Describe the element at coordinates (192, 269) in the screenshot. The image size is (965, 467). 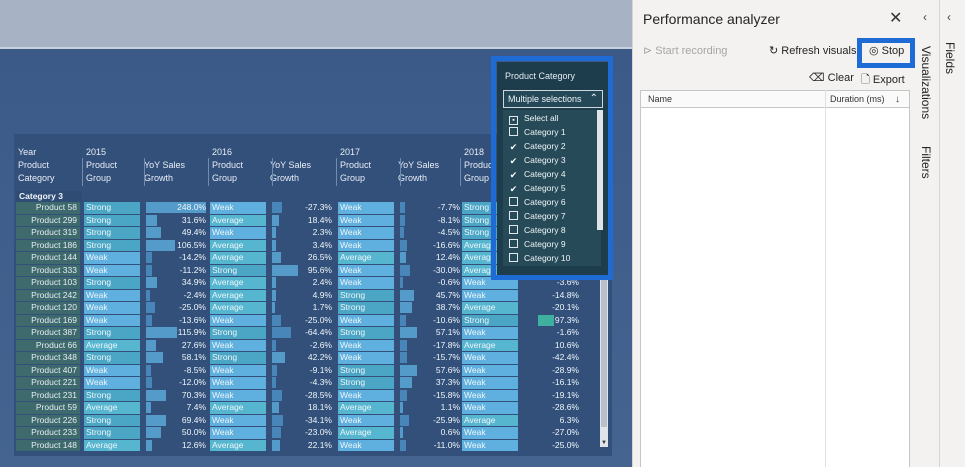
I see `yoy-value: -11.2%` at that location.